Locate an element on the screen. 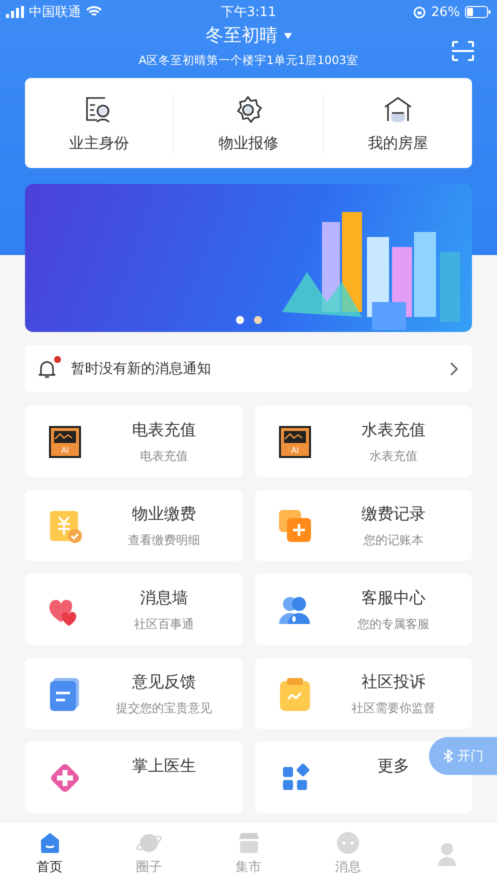 Image resolution: width=497 pixels, height=883 pixels. bluetooth-icon is located at coordinates (447, 756).